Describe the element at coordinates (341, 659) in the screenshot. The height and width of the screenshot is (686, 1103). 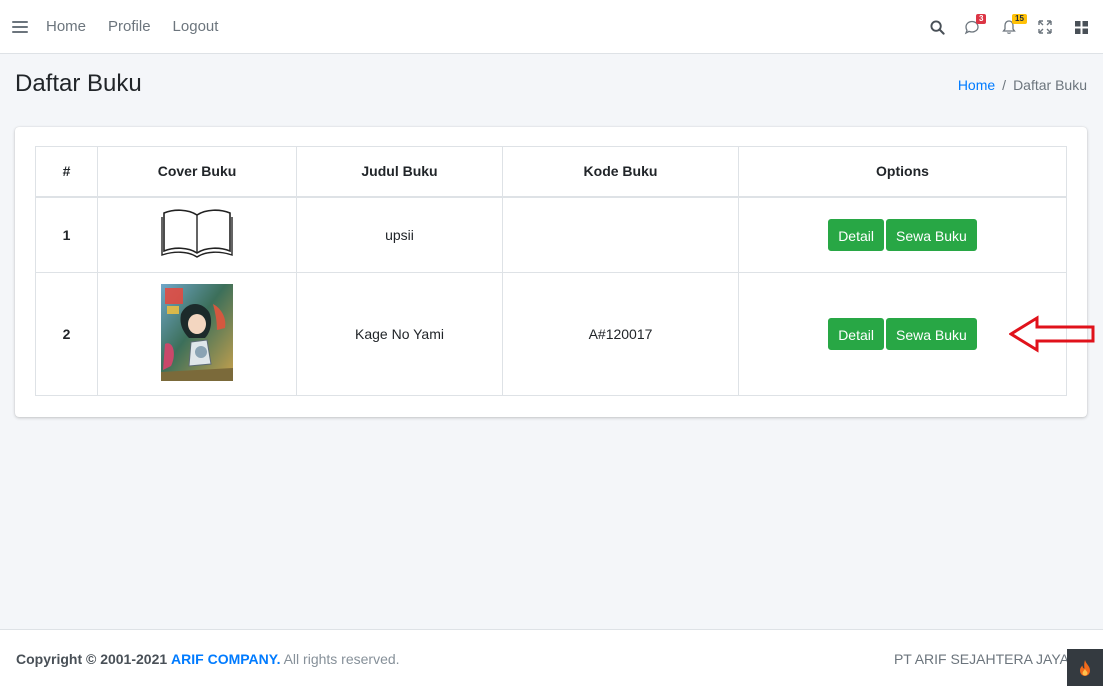
I see `copyright-suffix: All rights reserved.` at that location.